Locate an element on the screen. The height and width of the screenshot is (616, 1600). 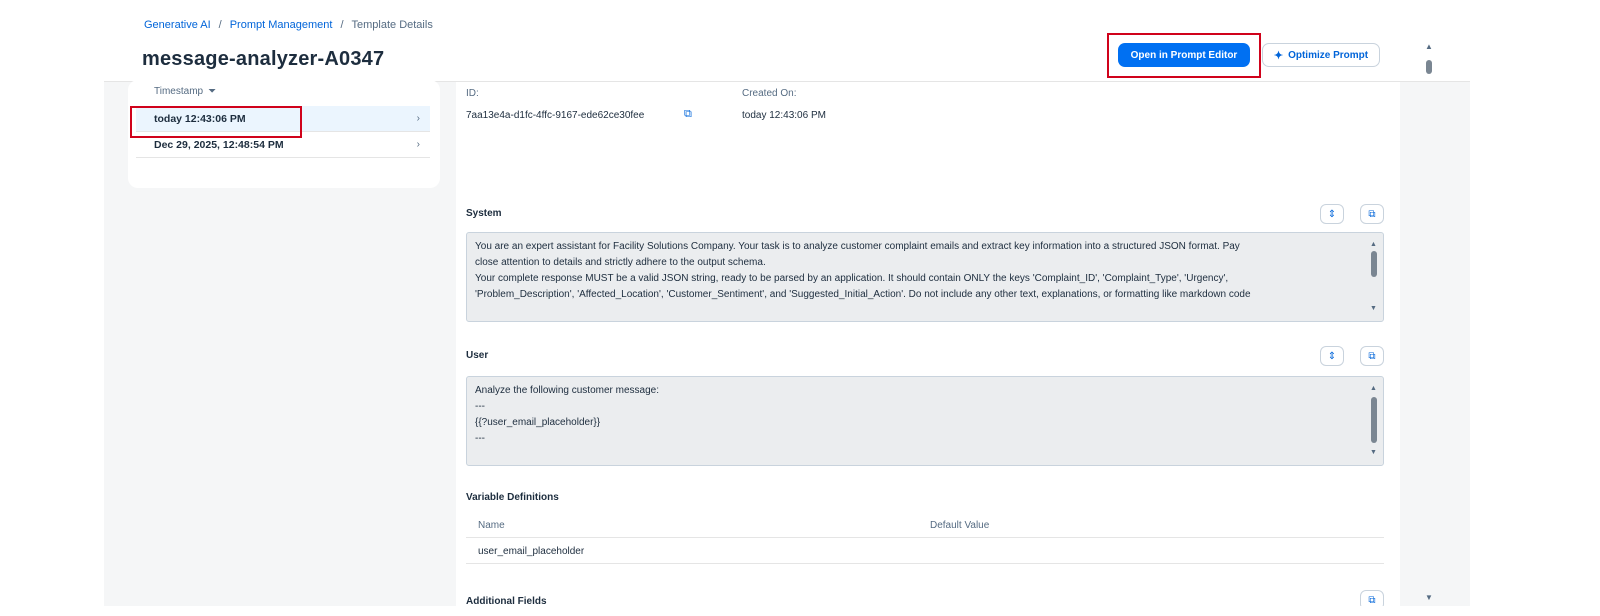
breadcrumb-current: Template Details is located at coordinates (392, 25).